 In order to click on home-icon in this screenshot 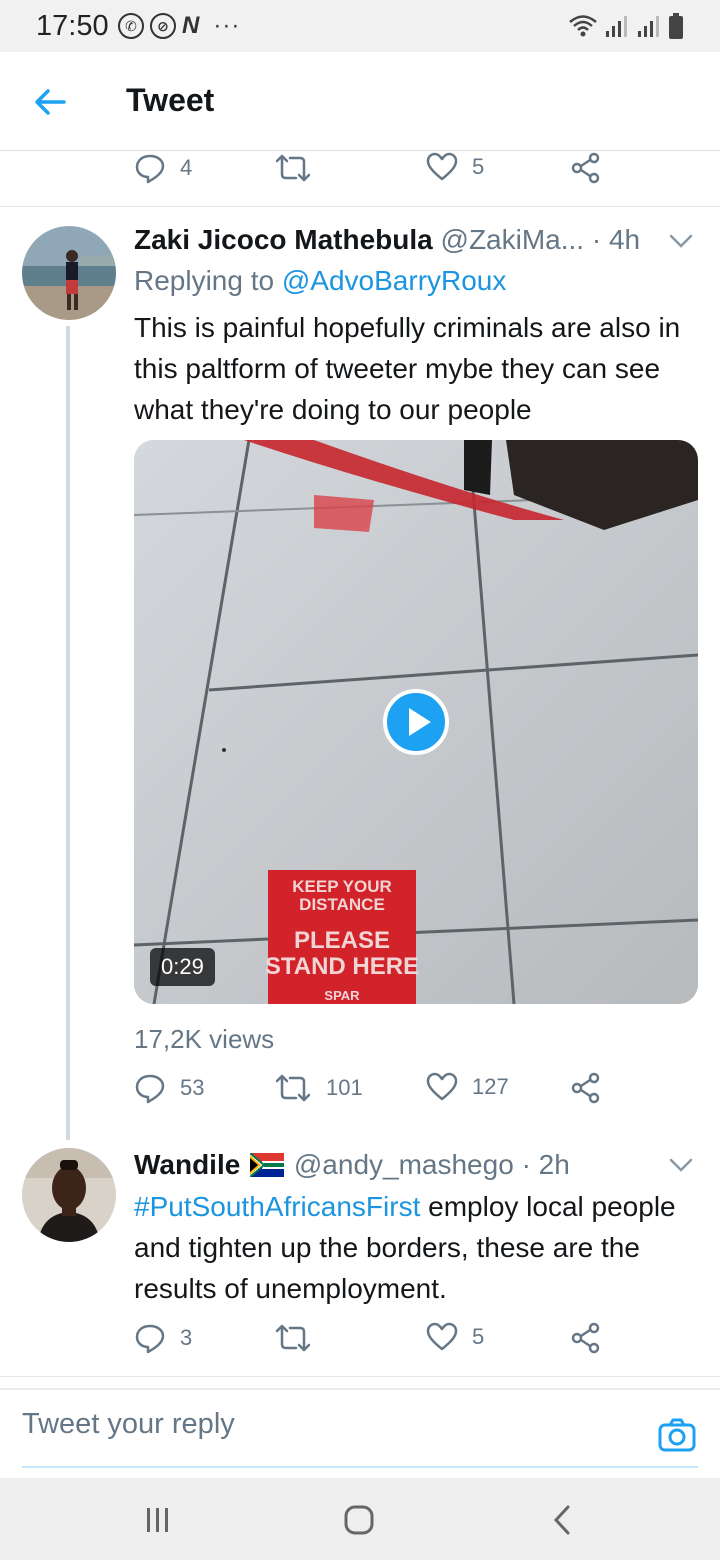, I will do `click(359, 1520)`.